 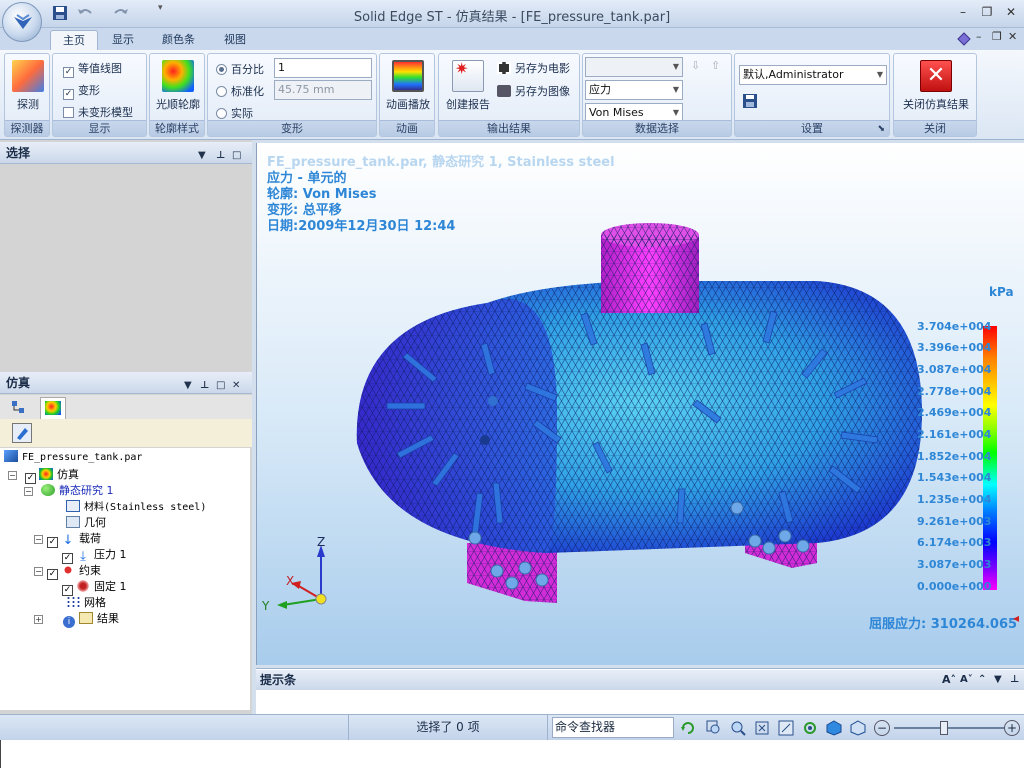 What do you see at coordinates (979, 36) in the screenshot?
I see `doc-minimize-button: –` at bounding box center [979, 36].